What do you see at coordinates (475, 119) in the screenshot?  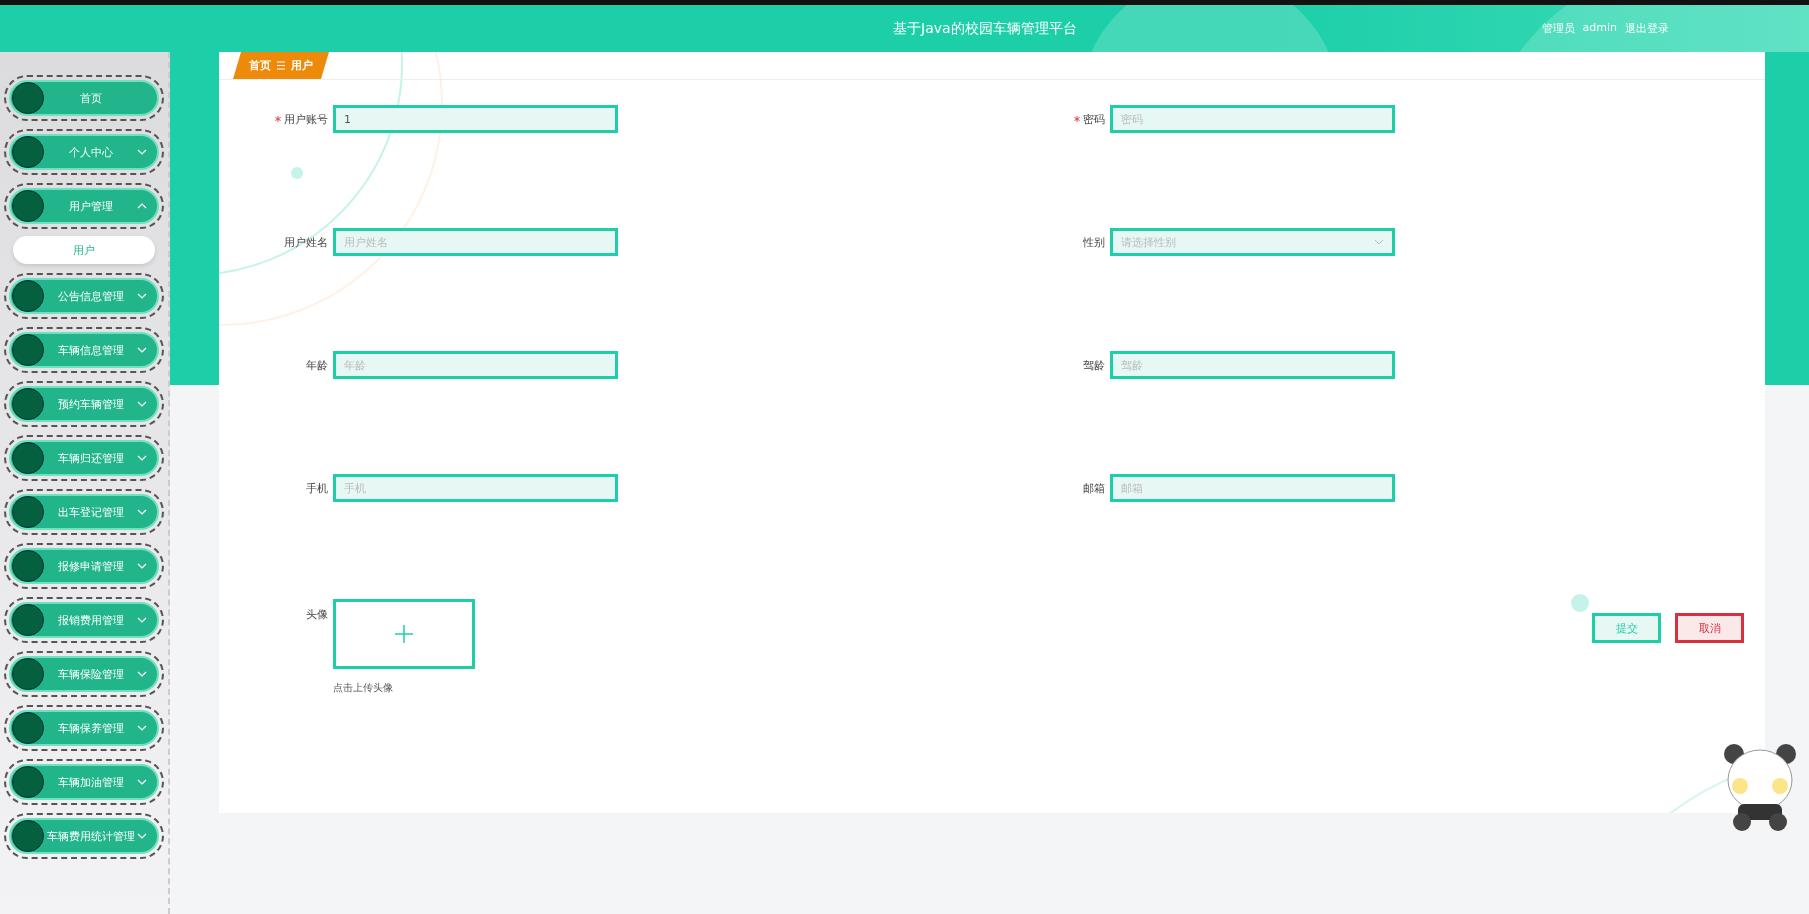 I see `input-field: 1` at bounding box center [475, 119].